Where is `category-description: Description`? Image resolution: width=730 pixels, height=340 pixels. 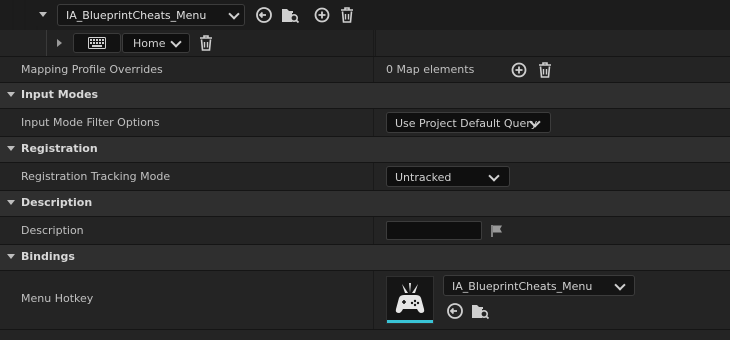
category-description: Description is located at coordinates (365, 203).